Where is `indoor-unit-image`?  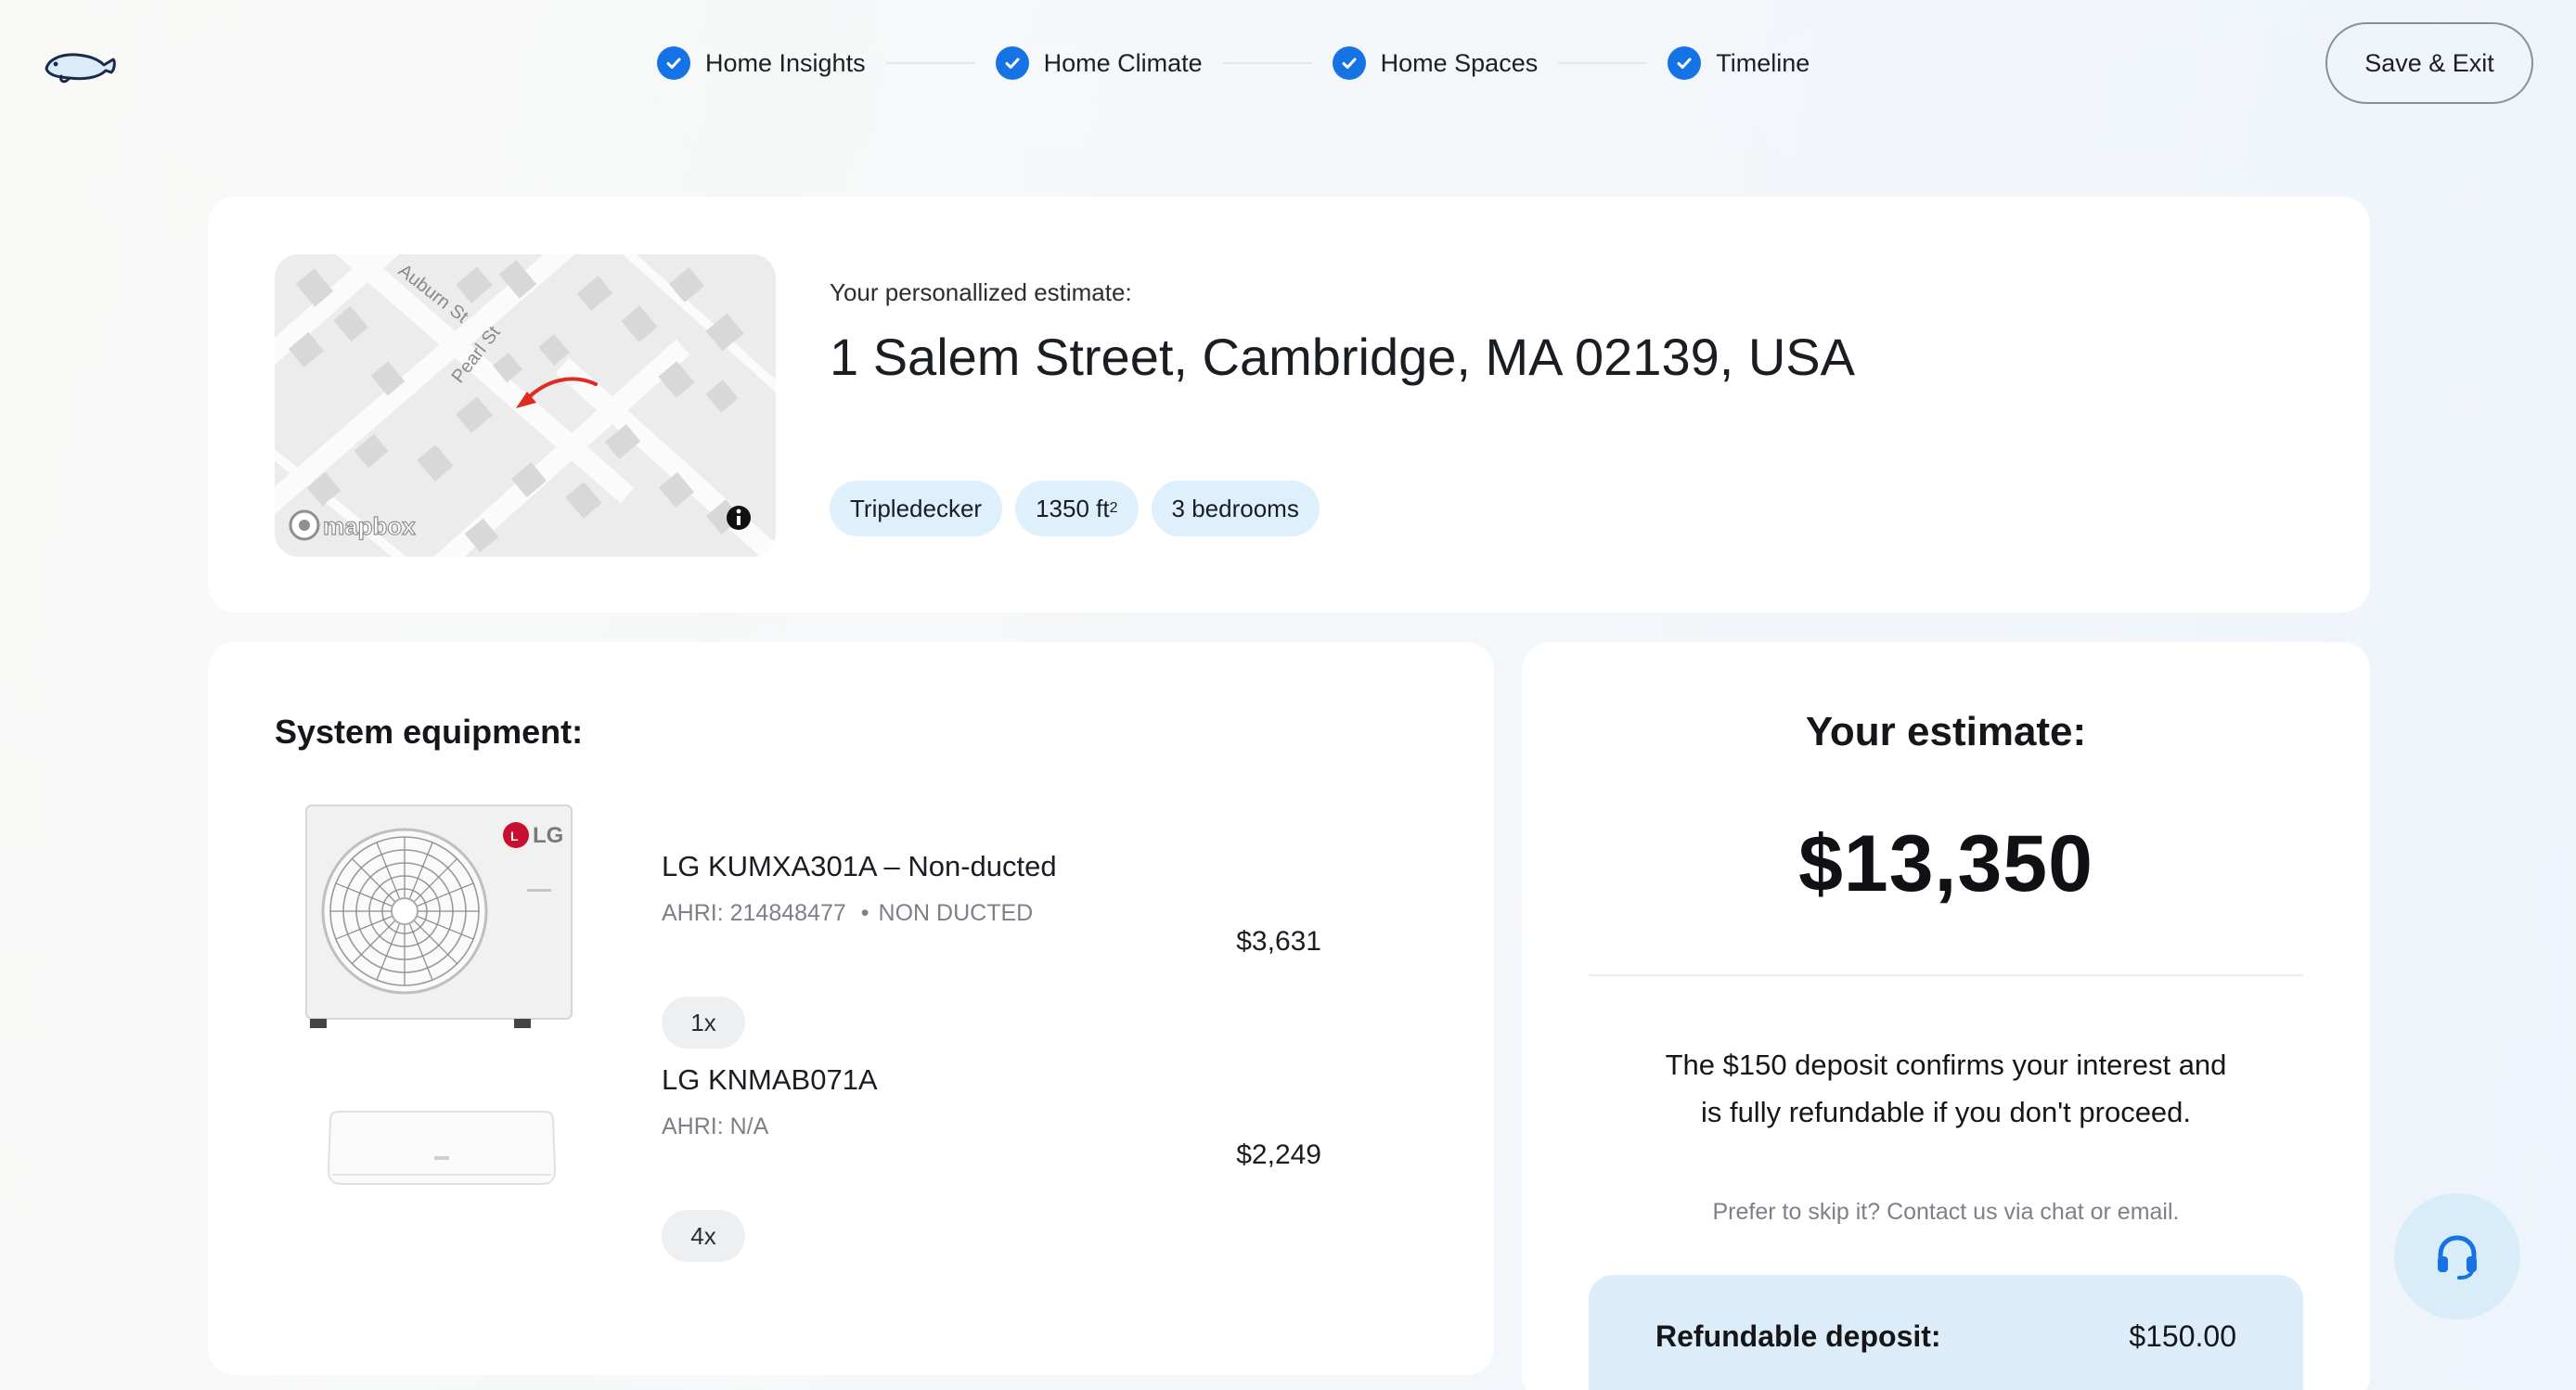
indoor-unit-image is located at coordinates (441, 1155).